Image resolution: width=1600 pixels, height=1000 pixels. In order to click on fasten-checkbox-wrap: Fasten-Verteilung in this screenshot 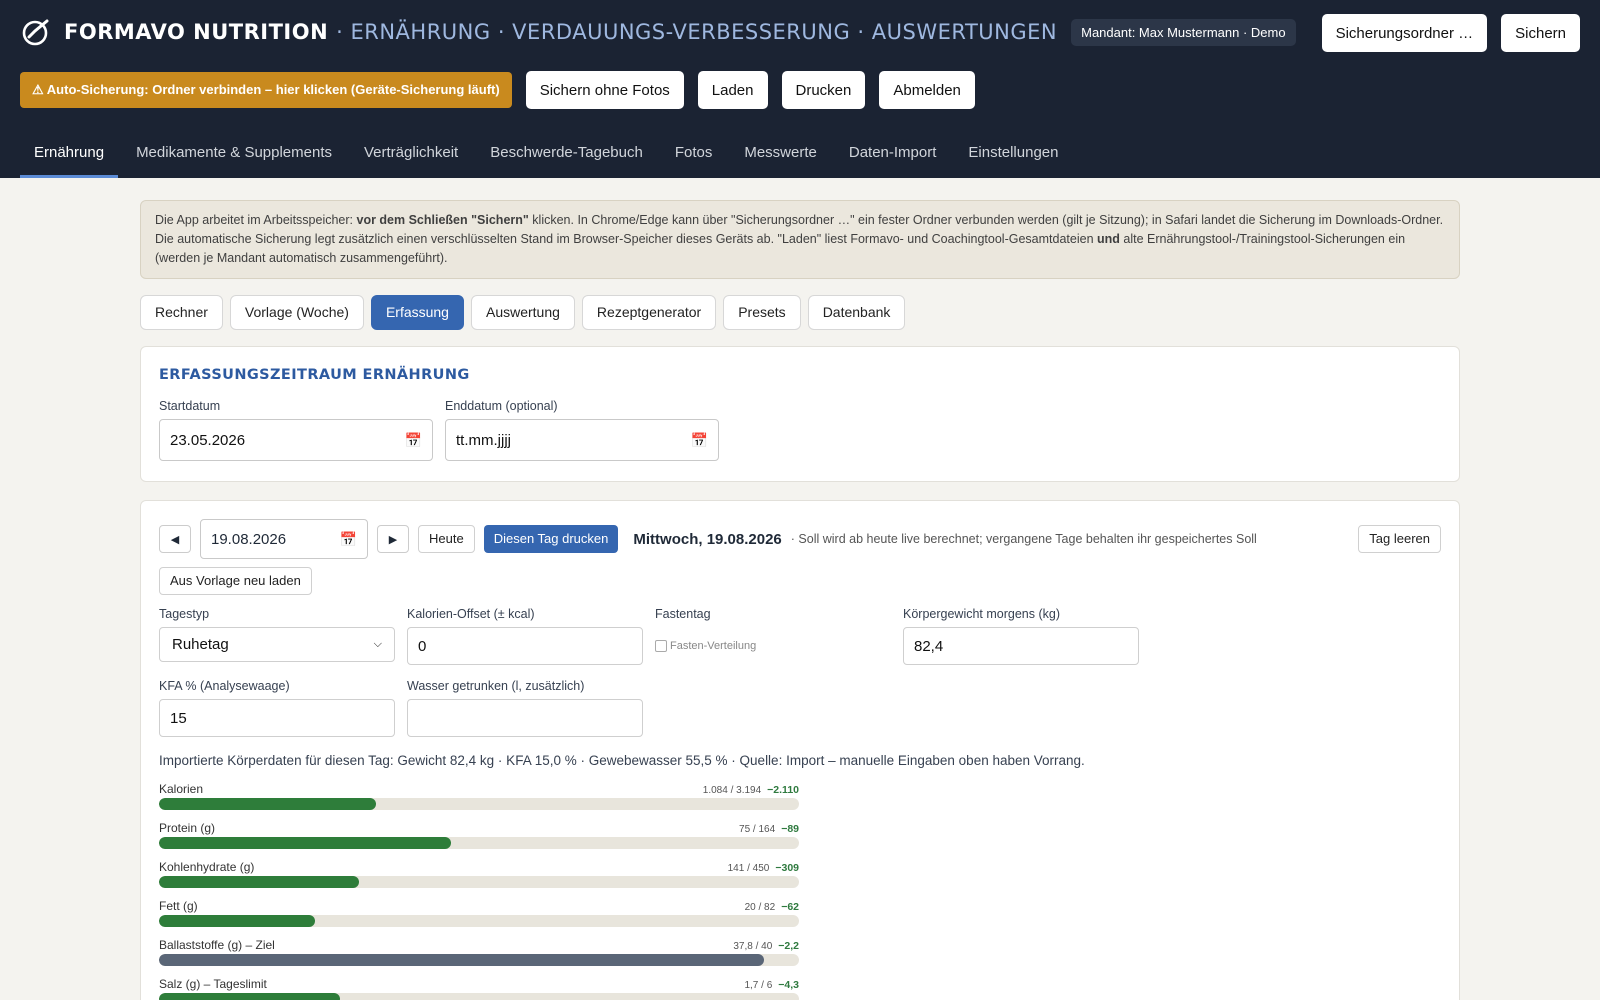, I will do `click(773, 646)`.